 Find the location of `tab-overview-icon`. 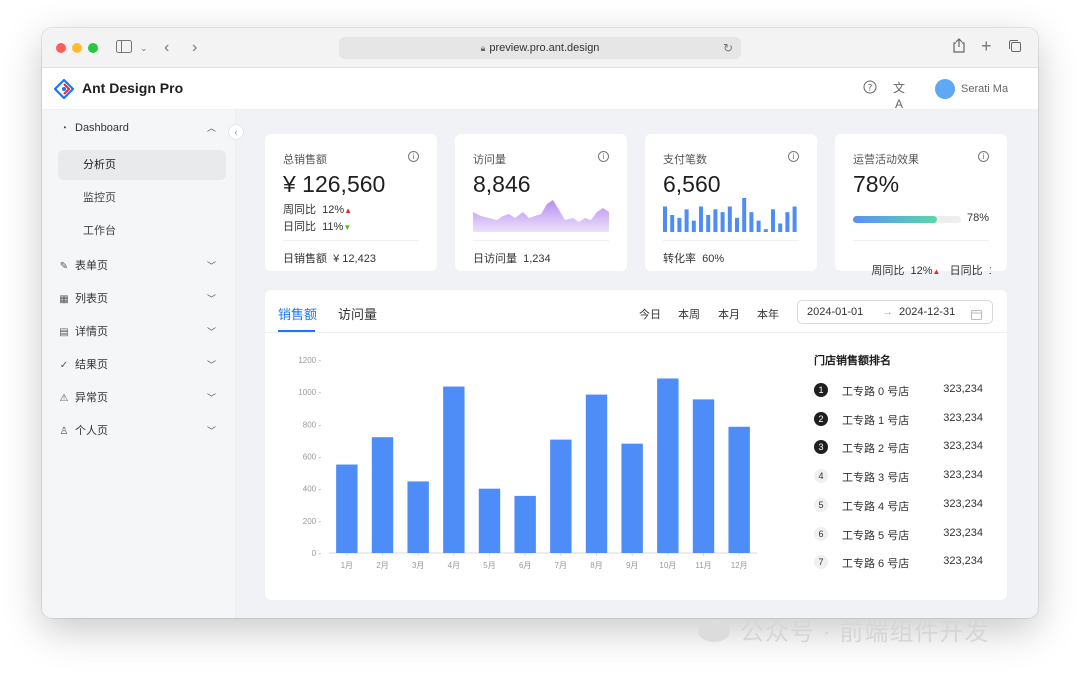

tab-overview-icon is located at coordinates (1015, 48).